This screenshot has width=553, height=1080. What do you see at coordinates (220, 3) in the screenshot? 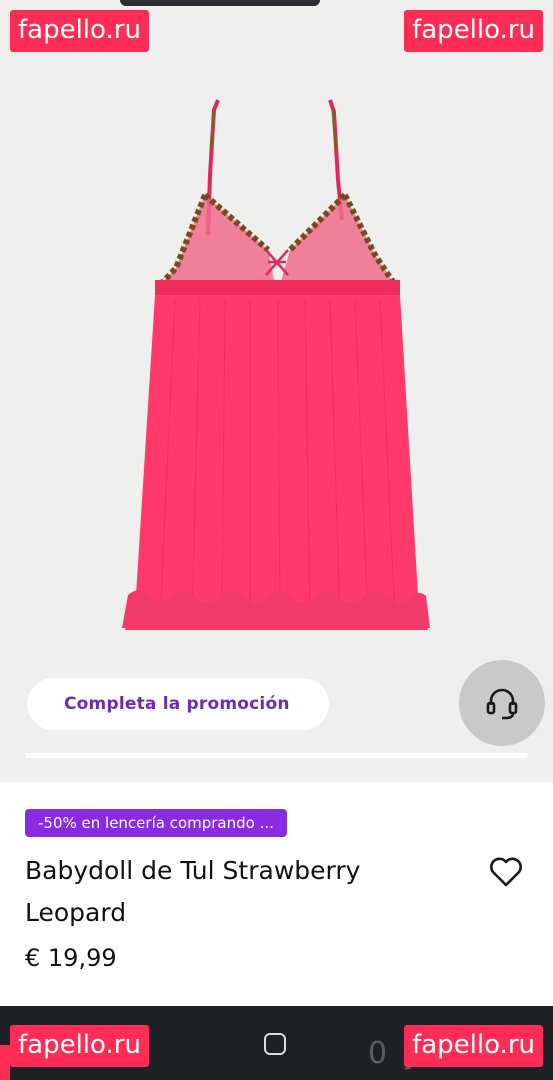
I see `status-bar` at bounding box center [220, 3].